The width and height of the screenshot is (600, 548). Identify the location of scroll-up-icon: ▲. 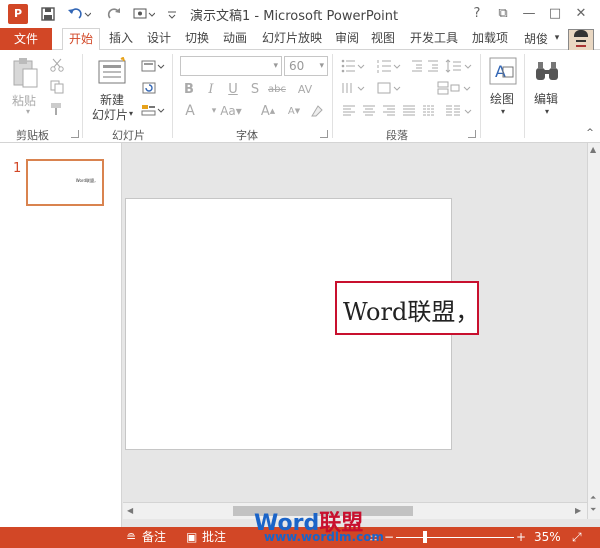
(593, 149).